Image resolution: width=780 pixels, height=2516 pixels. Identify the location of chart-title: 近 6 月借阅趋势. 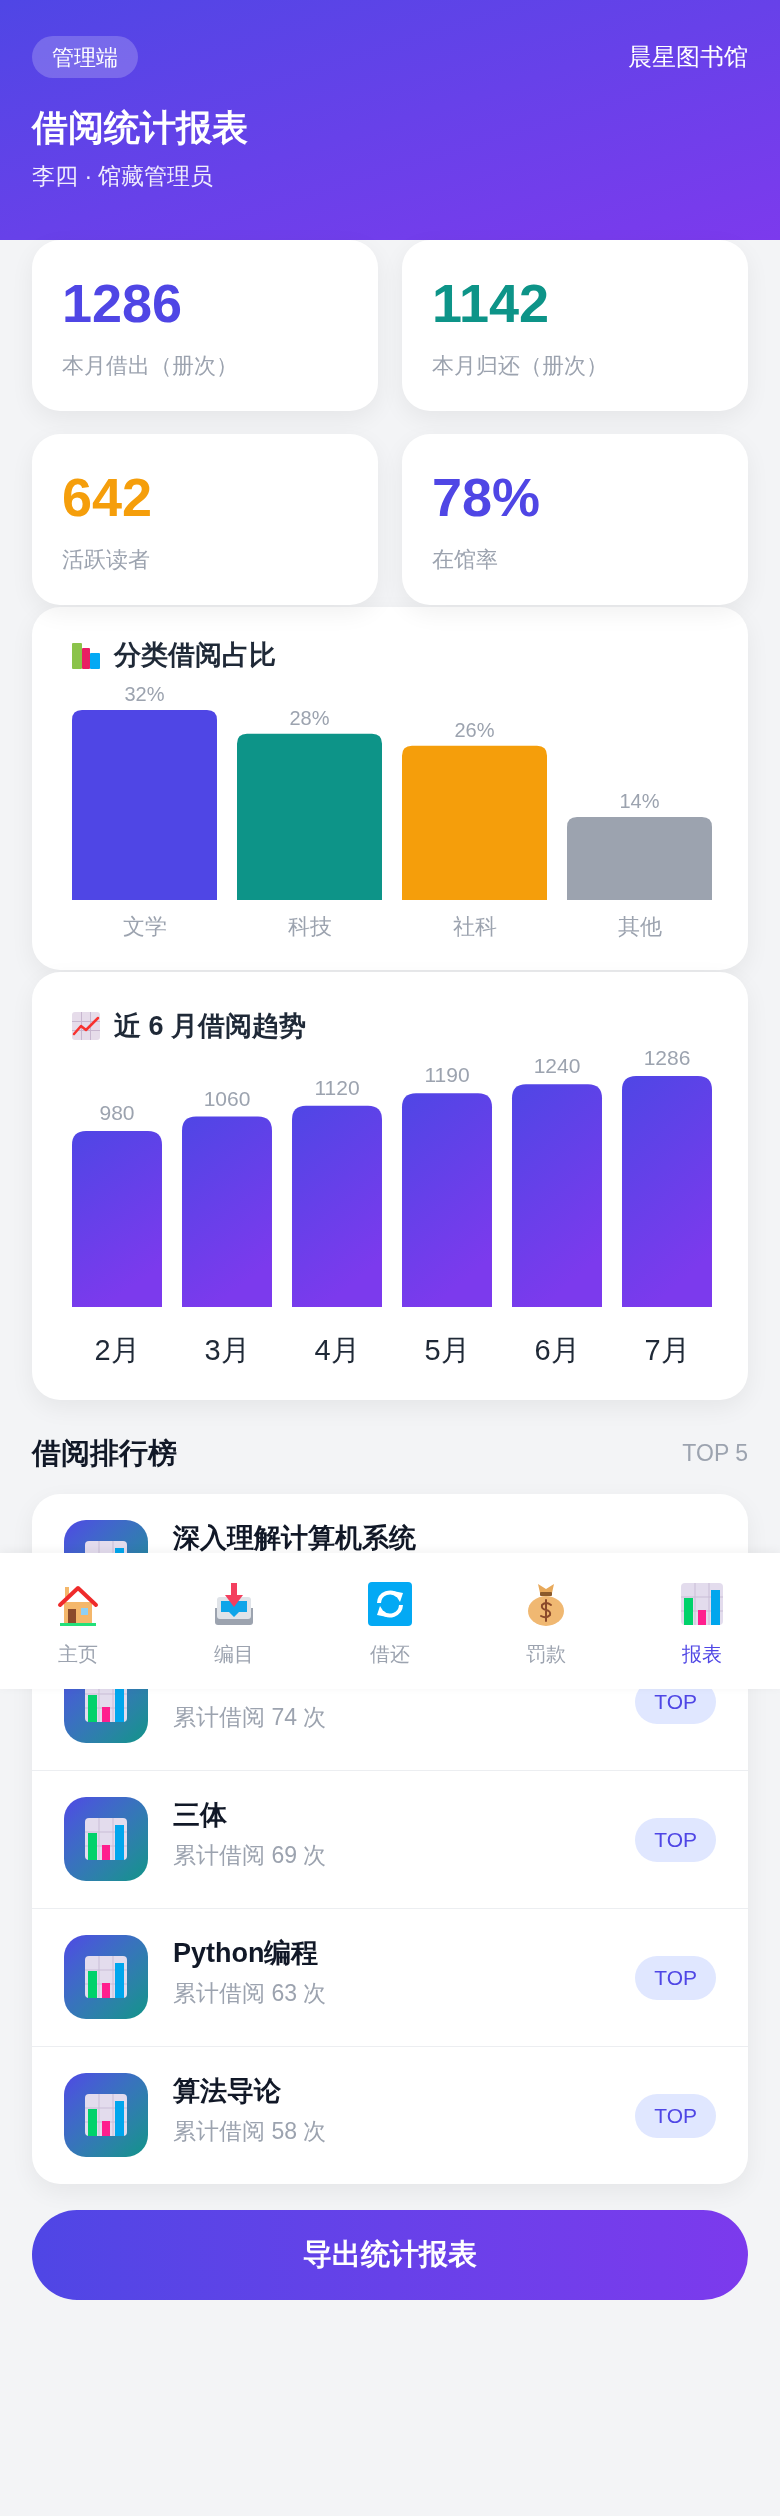
(210, 1026).